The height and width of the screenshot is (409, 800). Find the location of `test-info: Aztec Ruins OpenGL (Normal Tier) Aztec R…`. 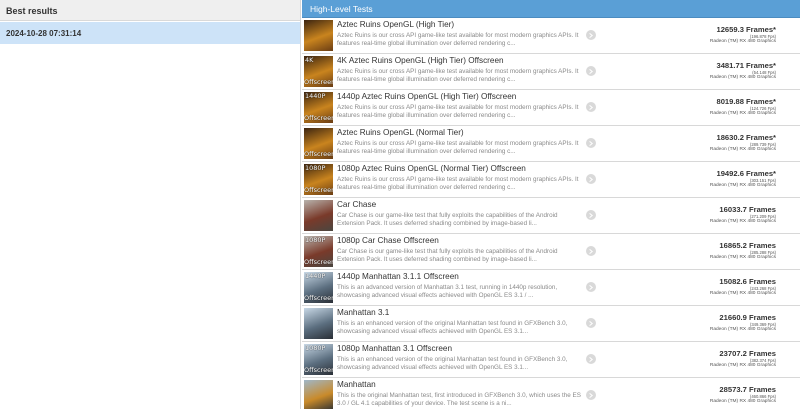

test-info: Aztec Ruins OpenGL (Normal Tier) Aztec R… is located at coordinates (459, 146).